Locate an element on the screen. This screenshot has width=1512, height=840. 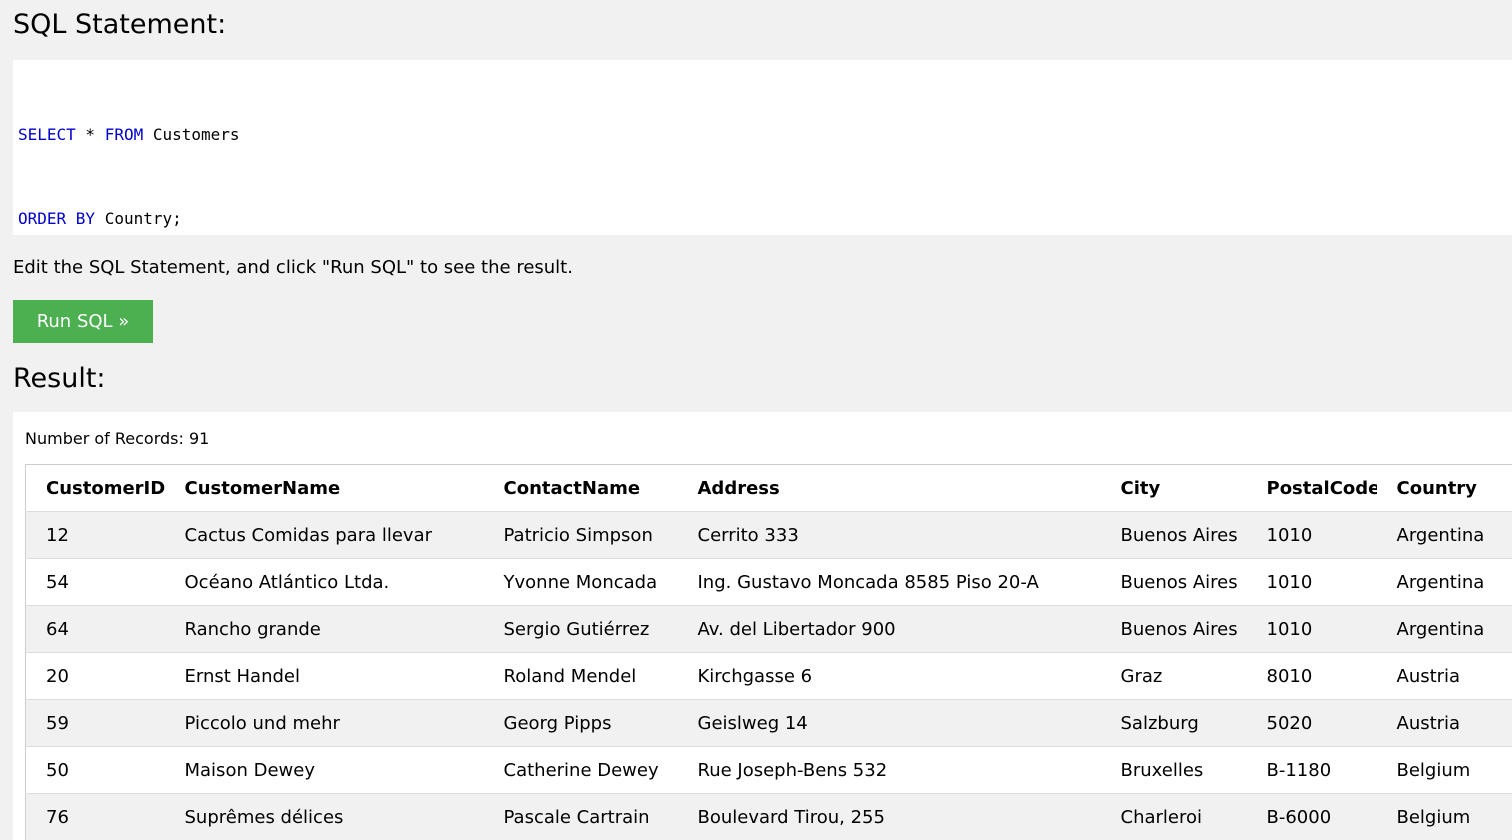
cell-contactname: Yvonne Moncada is located at coordinates (580, 582).